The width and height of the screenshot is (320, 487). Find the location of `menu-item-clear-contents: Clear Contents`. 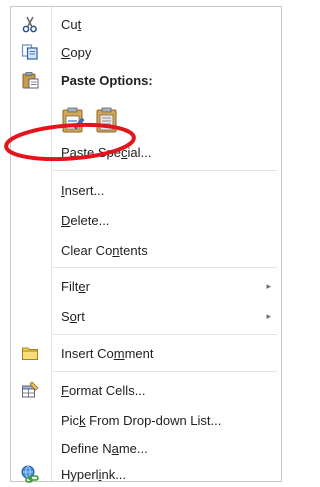

menu-item-clear-contents: Clear Contents is located at coordinates (146, 250).